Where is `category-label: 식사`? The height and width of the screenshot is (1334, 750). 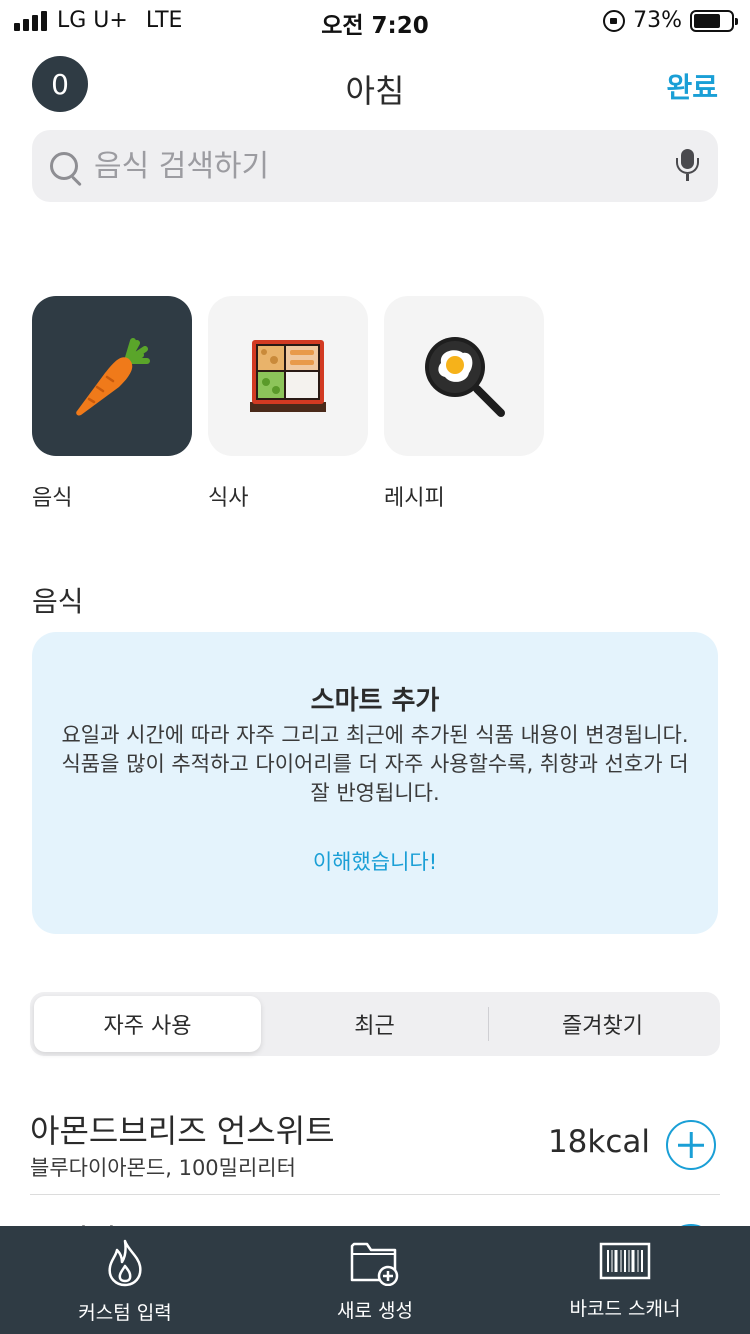
category-label: 식사 is located at coordinates (228, 498).